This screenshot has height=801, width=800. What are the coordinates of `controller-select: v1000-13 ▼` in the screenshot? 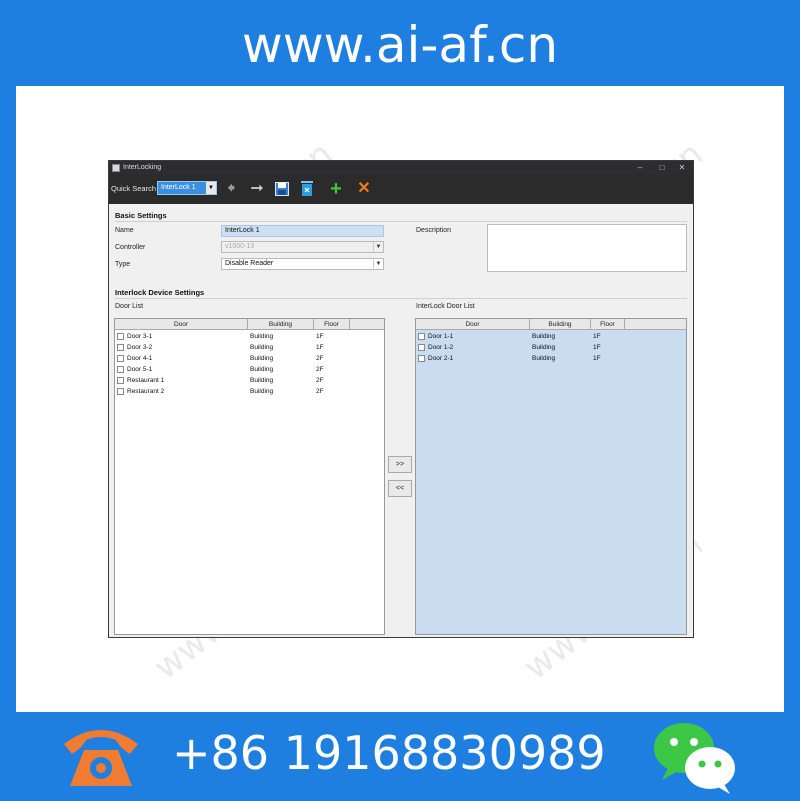 It's located at (302, 247).